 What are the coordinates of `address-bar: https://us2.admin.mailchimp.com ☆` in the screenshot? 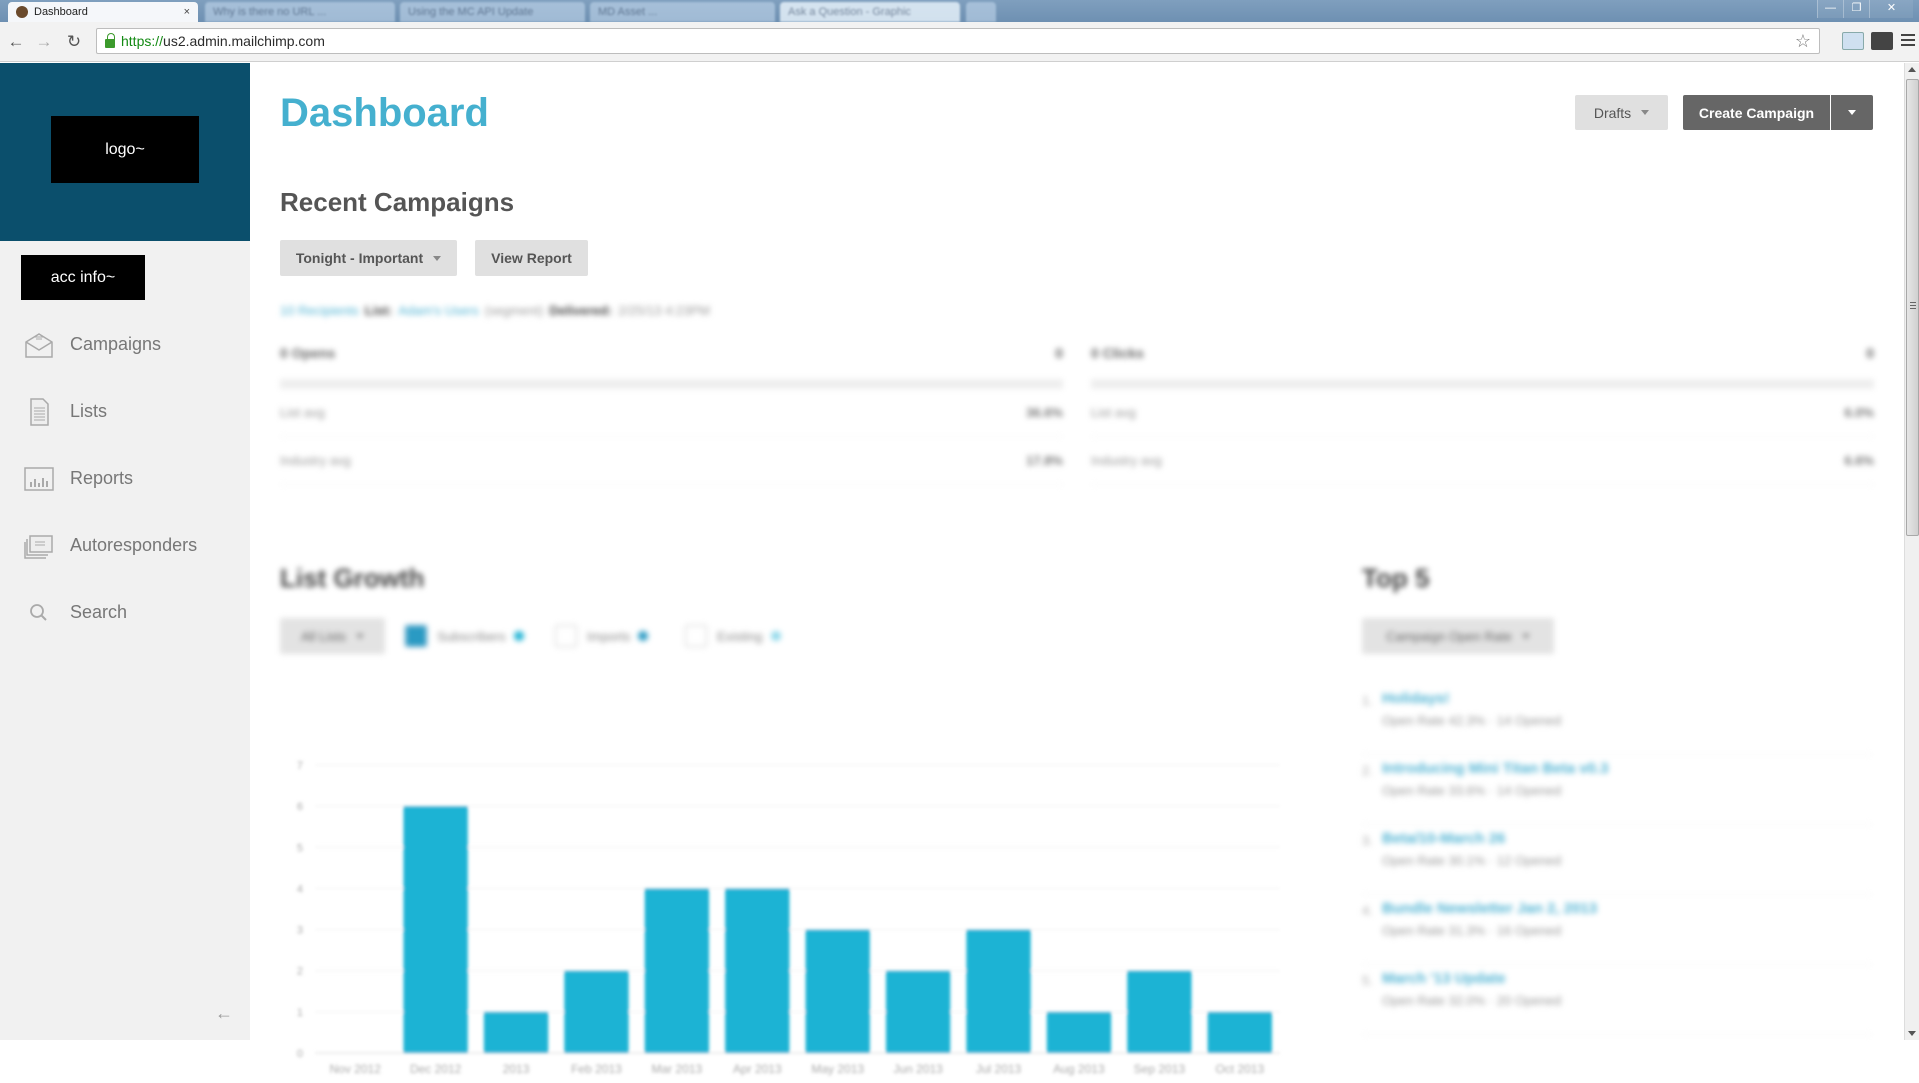 It's located at (958, 41).